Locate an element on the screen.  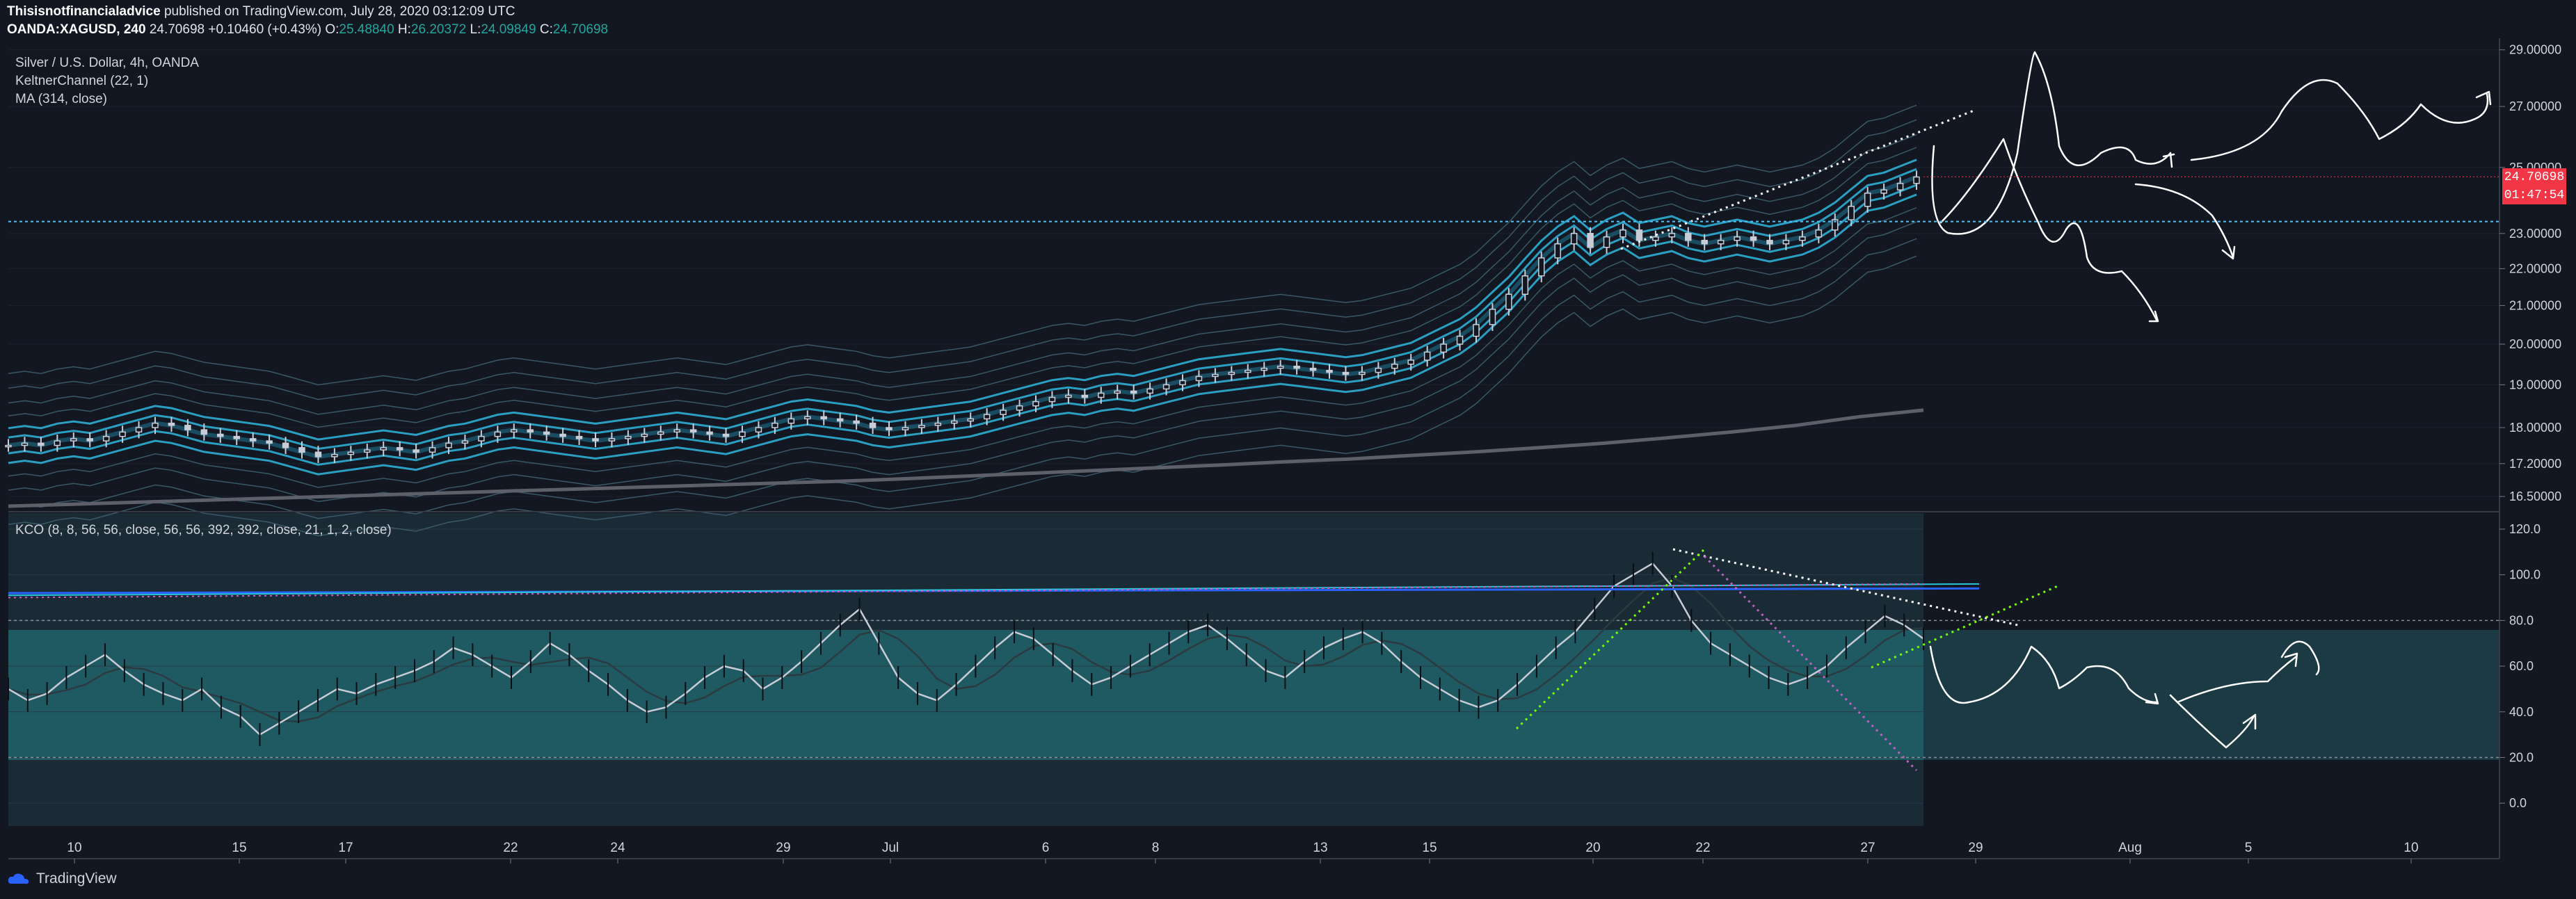
time-tick-label: 13 is located at coordinates (1320, 848).